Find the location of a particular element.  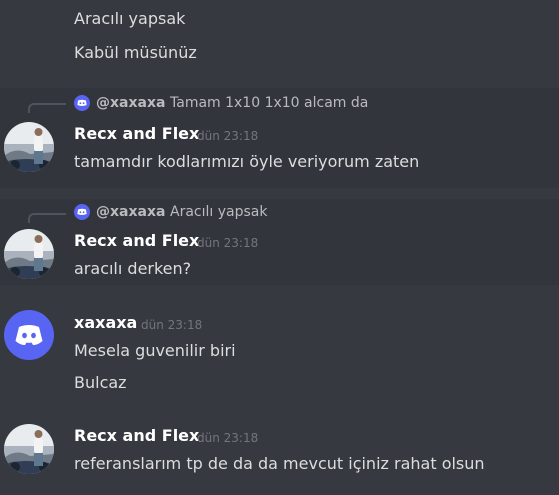

message-text: Kabül müsünüz is located at coordinates (135, 52).